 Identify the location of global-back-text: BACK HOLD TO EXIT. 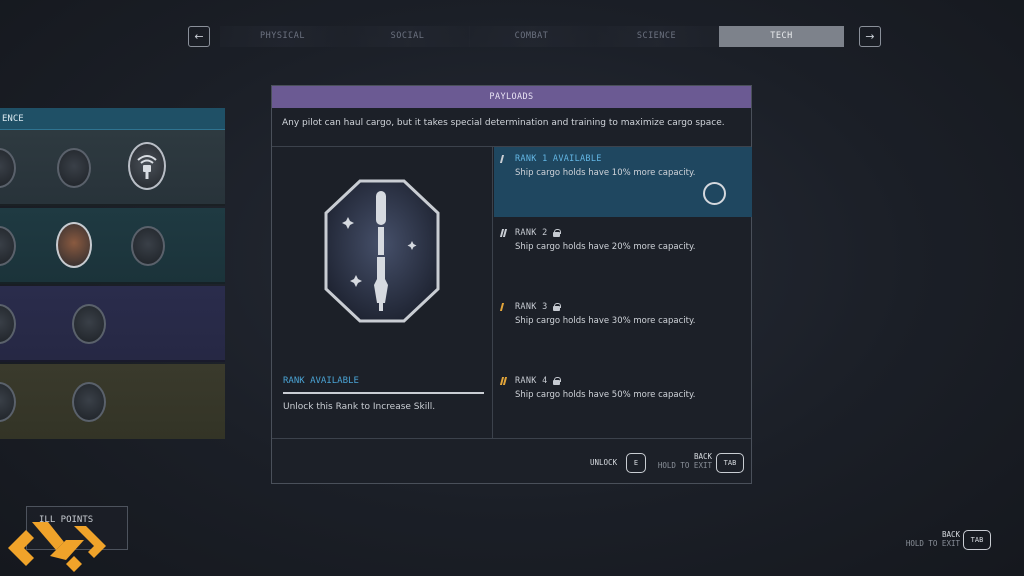
(930, 539).